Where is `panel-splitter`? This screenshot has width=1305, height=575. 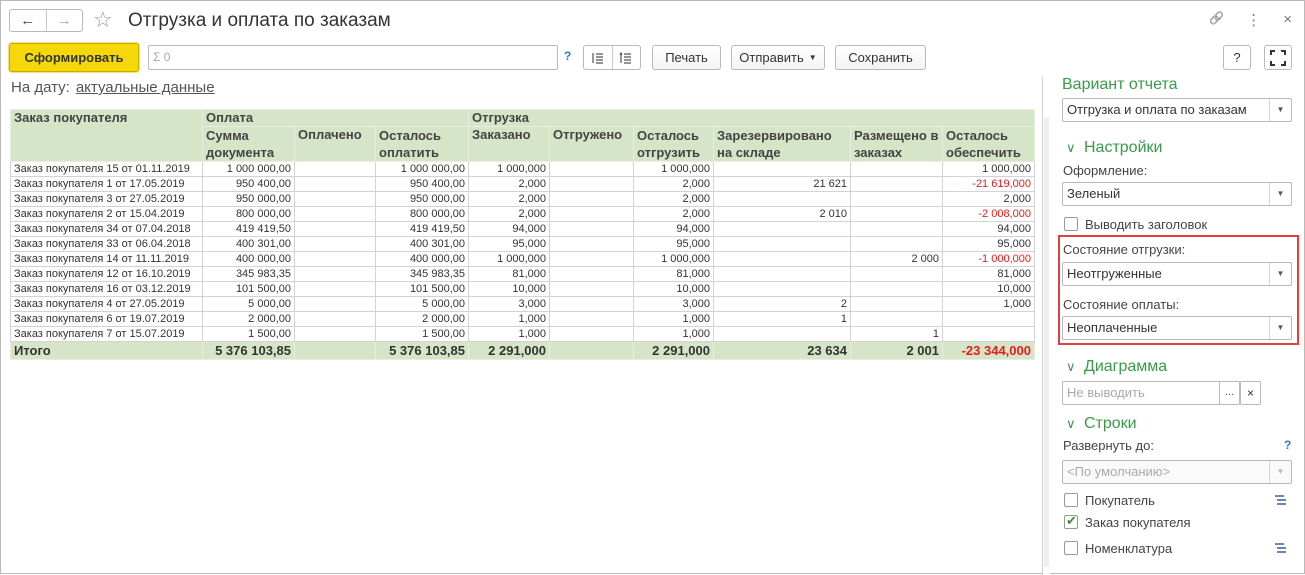
panel-splitter is located at coordinates (1046, 326).